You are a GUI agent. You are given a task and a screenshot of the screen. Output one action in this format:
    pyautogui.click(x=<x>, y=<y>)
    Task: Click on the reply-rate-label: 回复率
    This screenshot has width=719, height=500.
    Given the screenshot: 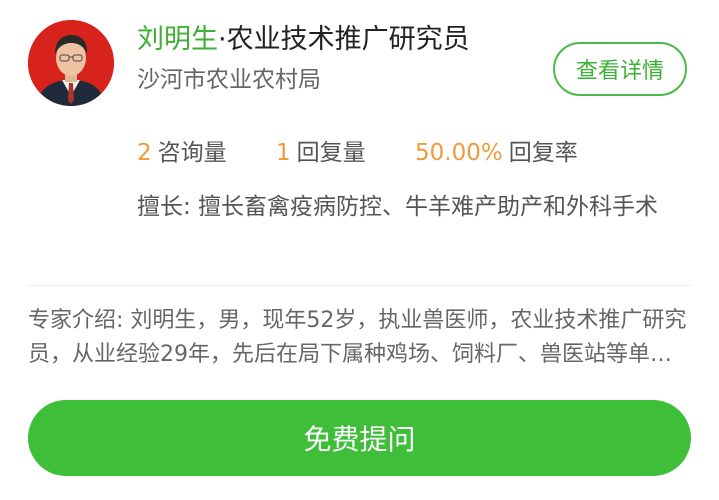 What is the action you would take?
    pyautogui.click(x=543, y=153)
    